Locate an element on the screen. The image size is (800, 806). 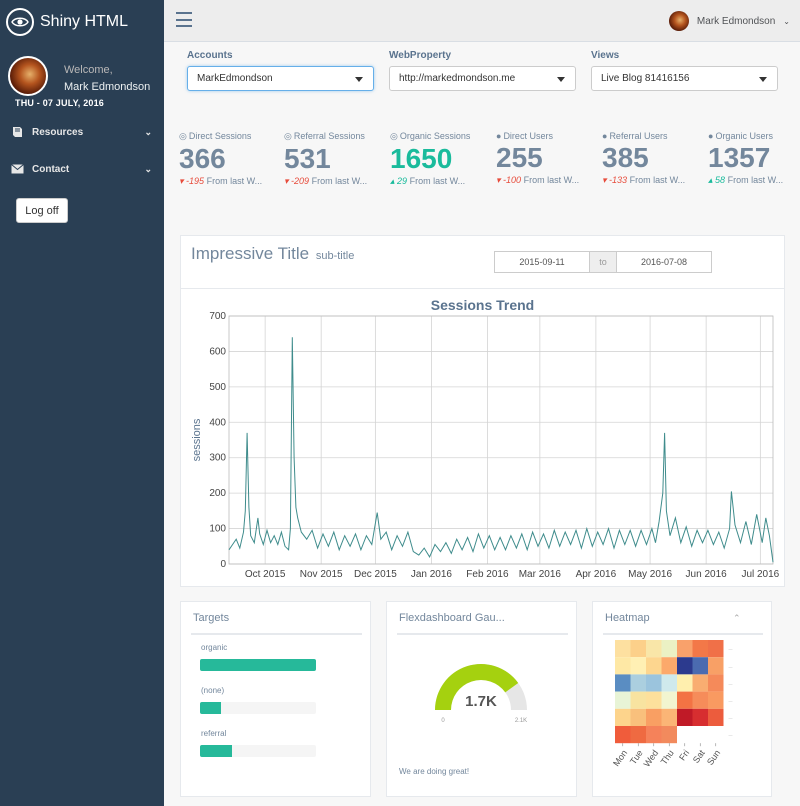
stat-label: ◎ Direct Sessions is located at coordinates (229, 136).